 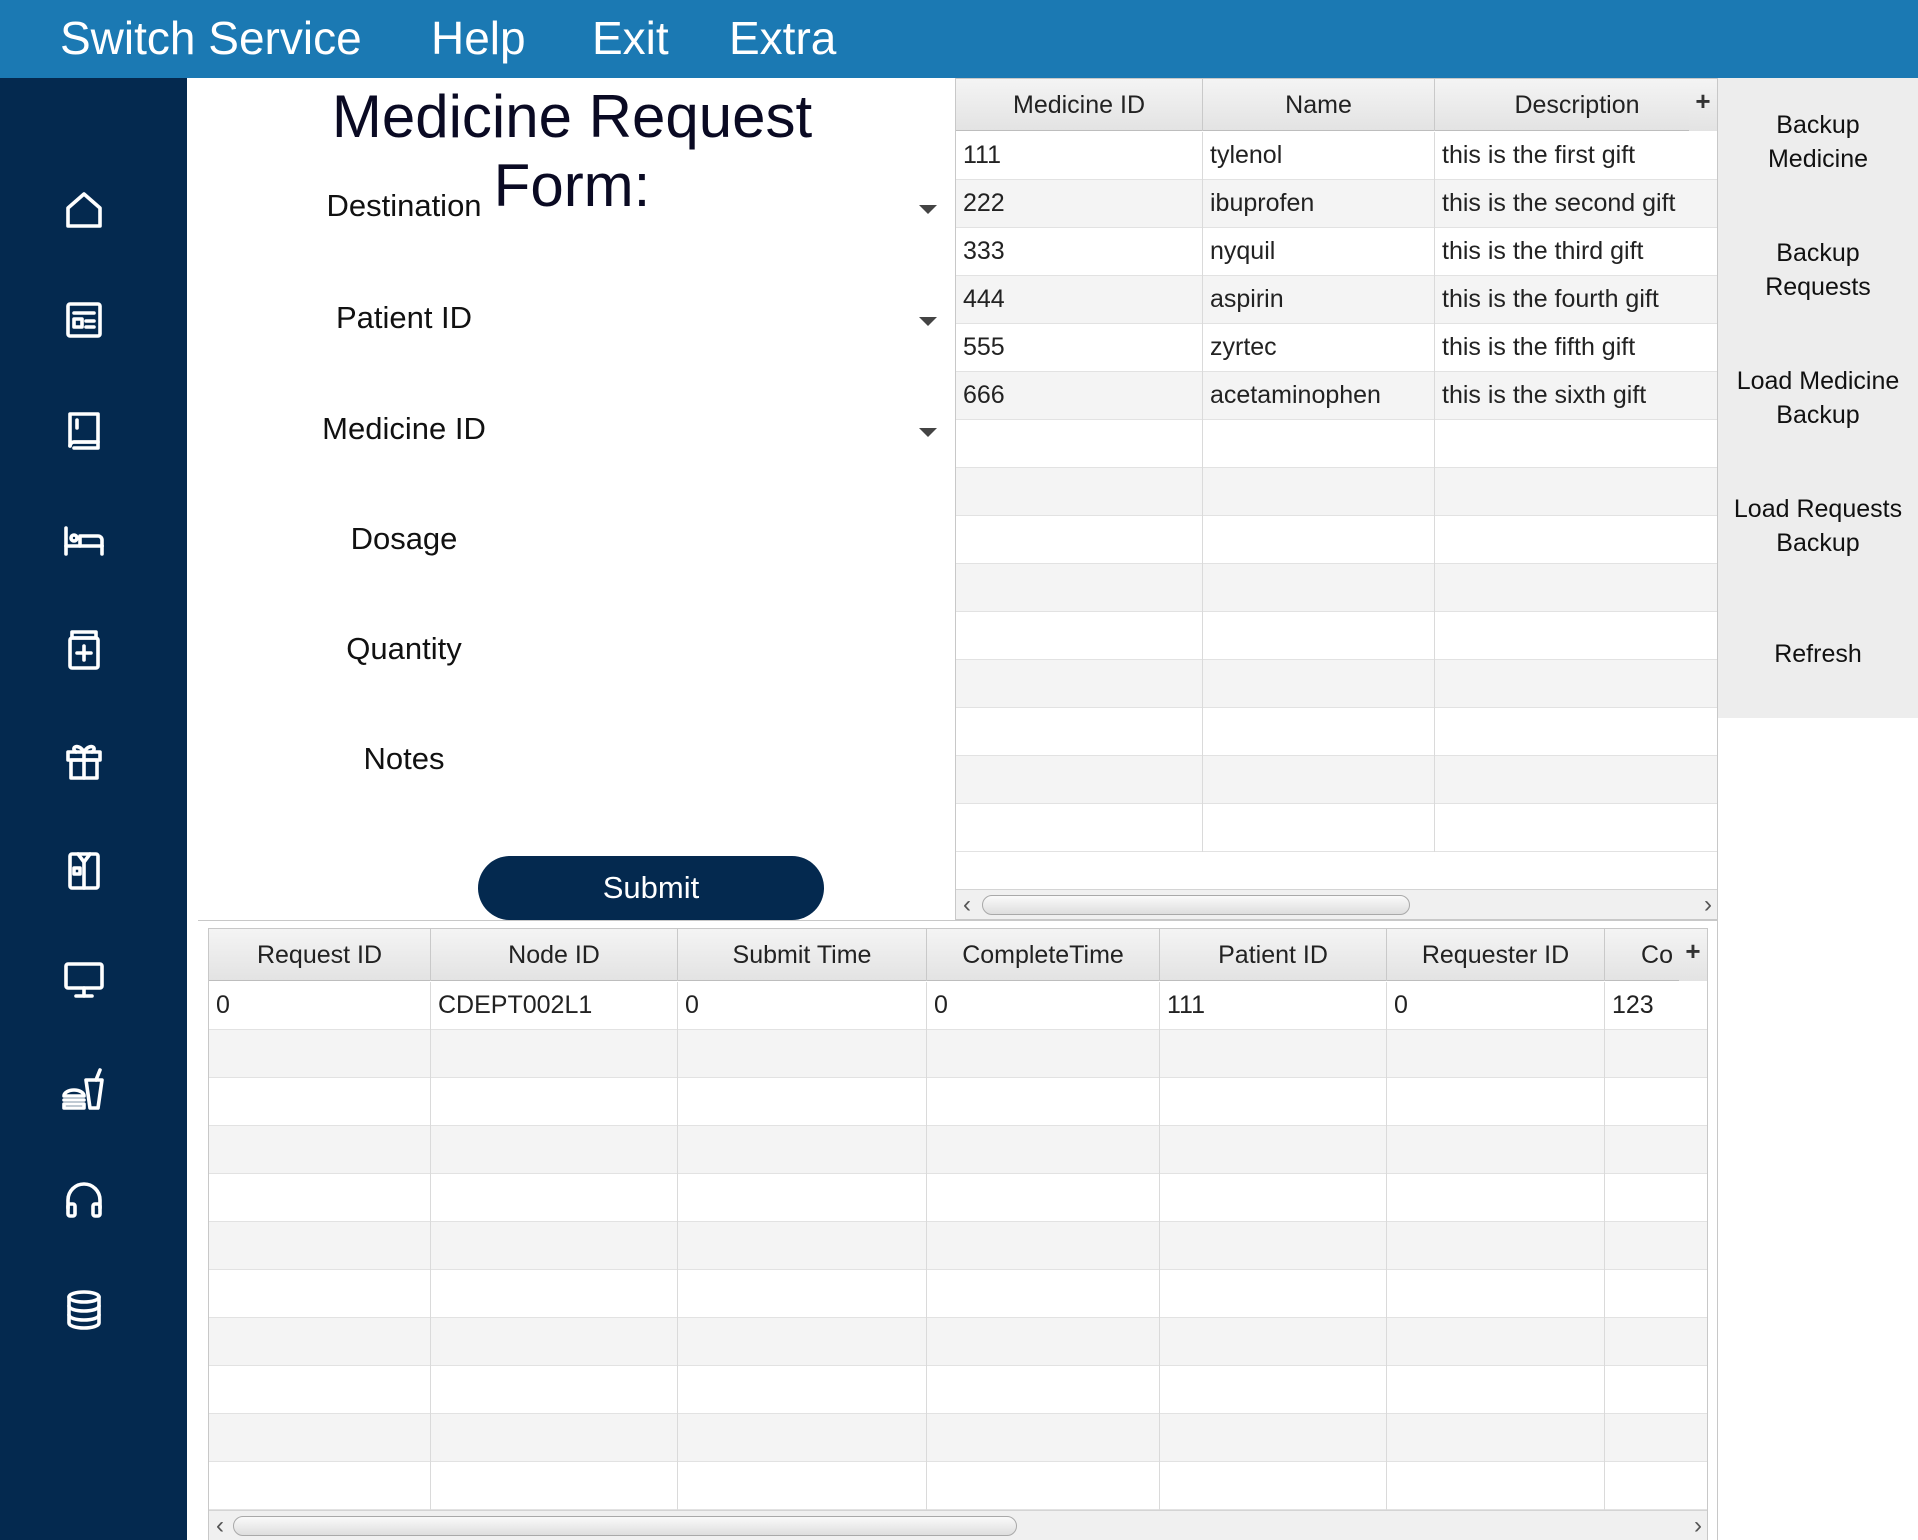 I want to click on medicine-table-header: Medicine ID Name Description, so click(x=1336, y=105).